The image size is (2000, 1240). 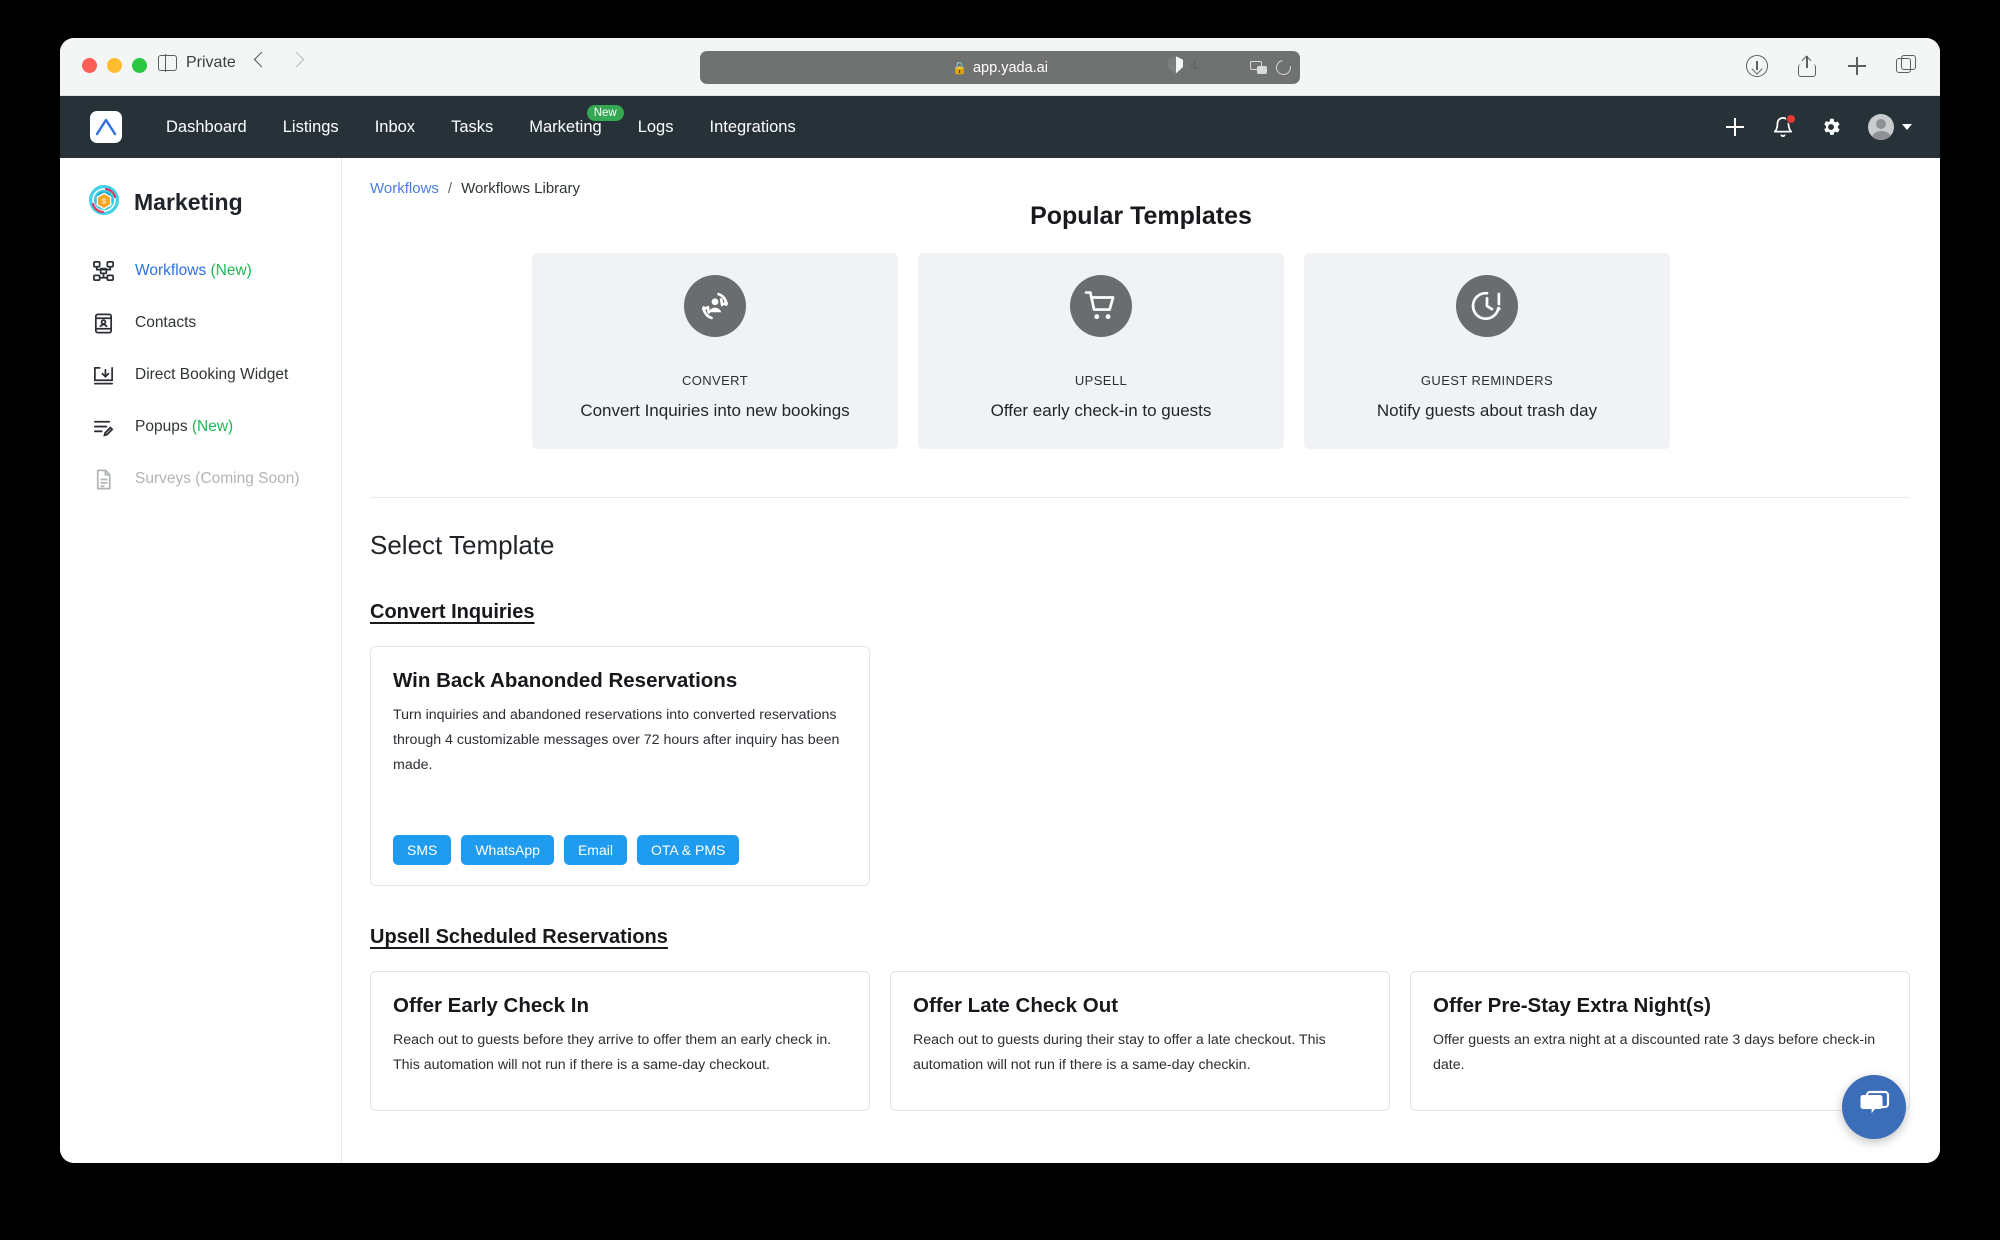 What do you see at coordinates (1101, 351) in the screenshot?
I see `popular-card-upsell: UPSELL Offer early check-in to guests` at bounding box center [1101, 351].